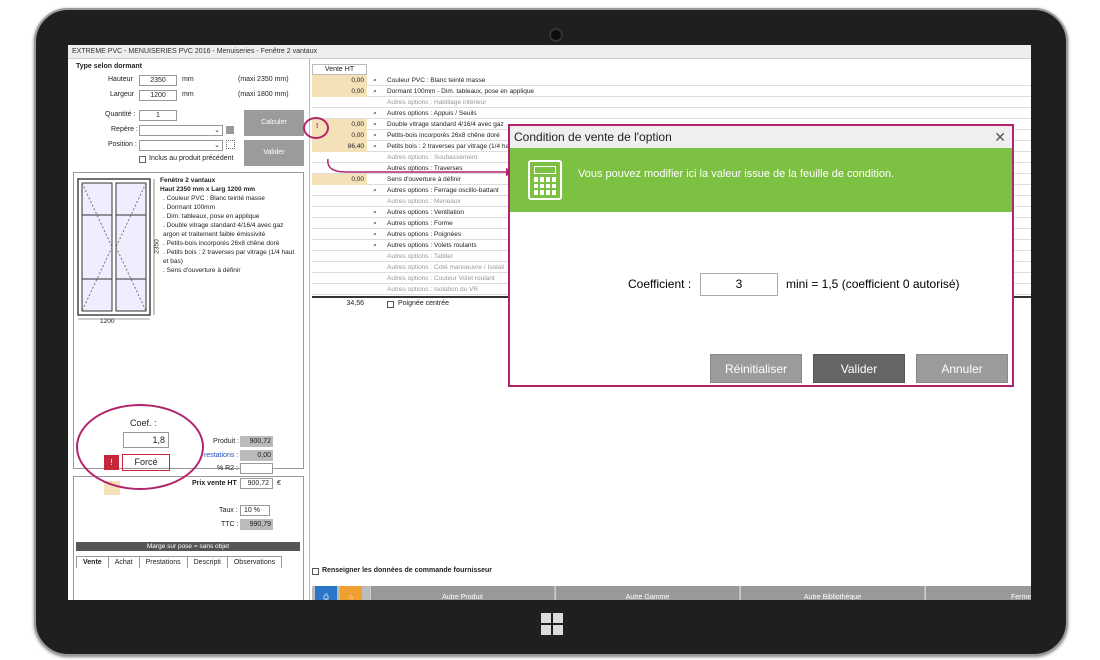 This screenshot has width=1100, height=660. Describe the element at coordinates (859, 368) in the screenshot. I see `validate-button: Valider` at that location.